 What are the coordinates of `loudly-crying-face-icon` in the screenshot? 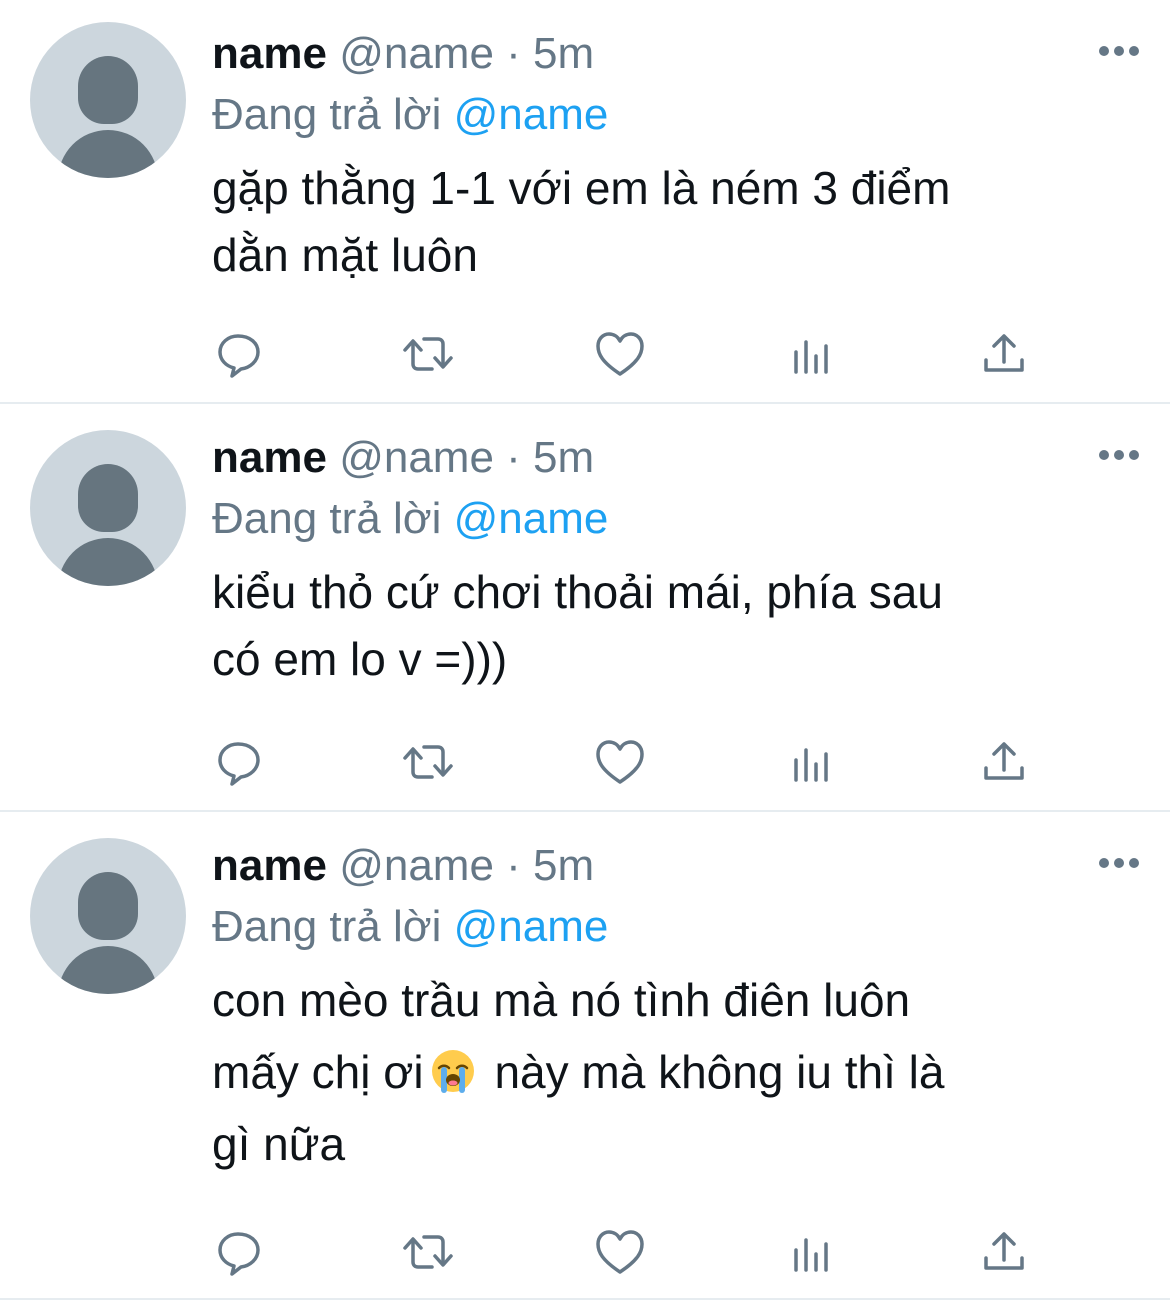 It's located at (453, 1067).